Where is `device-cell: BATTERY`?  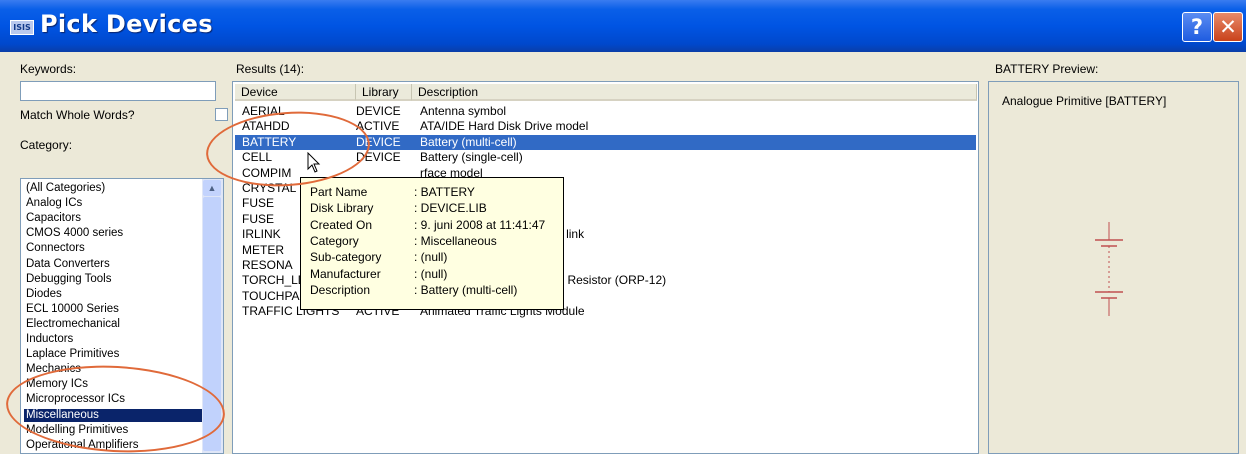 device-cell: BATTERY is located at coordinates (269, 141).